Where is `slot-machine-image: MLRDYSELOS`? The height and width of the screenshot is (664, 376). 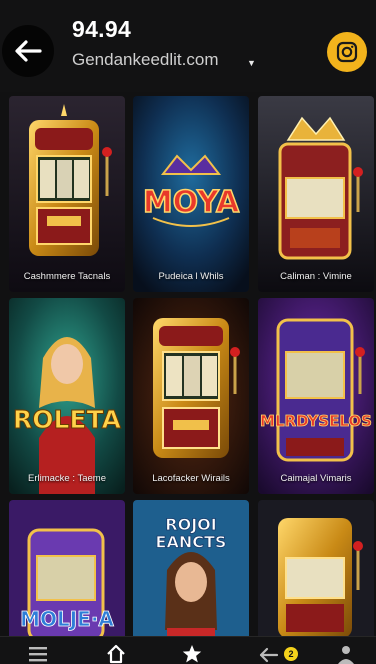 slot-machine-image: MLRDYSELOS is located at coordinates (316, 396).